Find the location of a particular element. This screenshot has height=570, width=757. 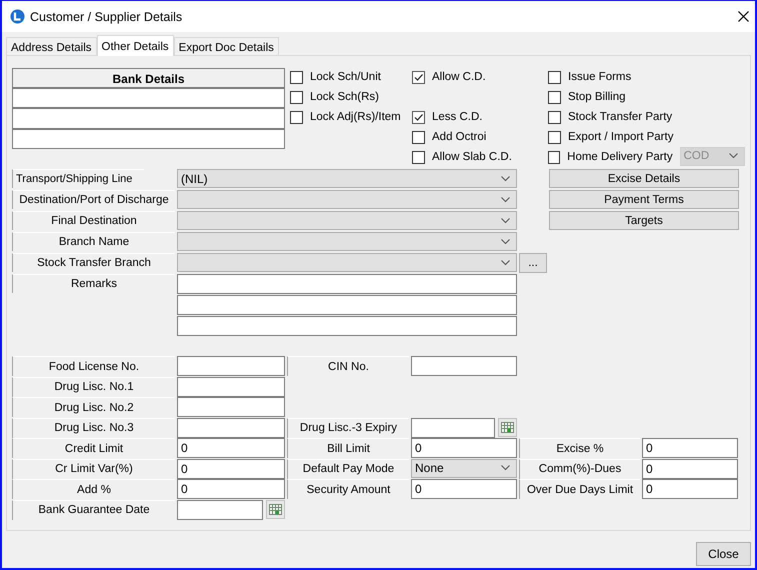

field-label: Branch Name is located at coordinates (93, 241).